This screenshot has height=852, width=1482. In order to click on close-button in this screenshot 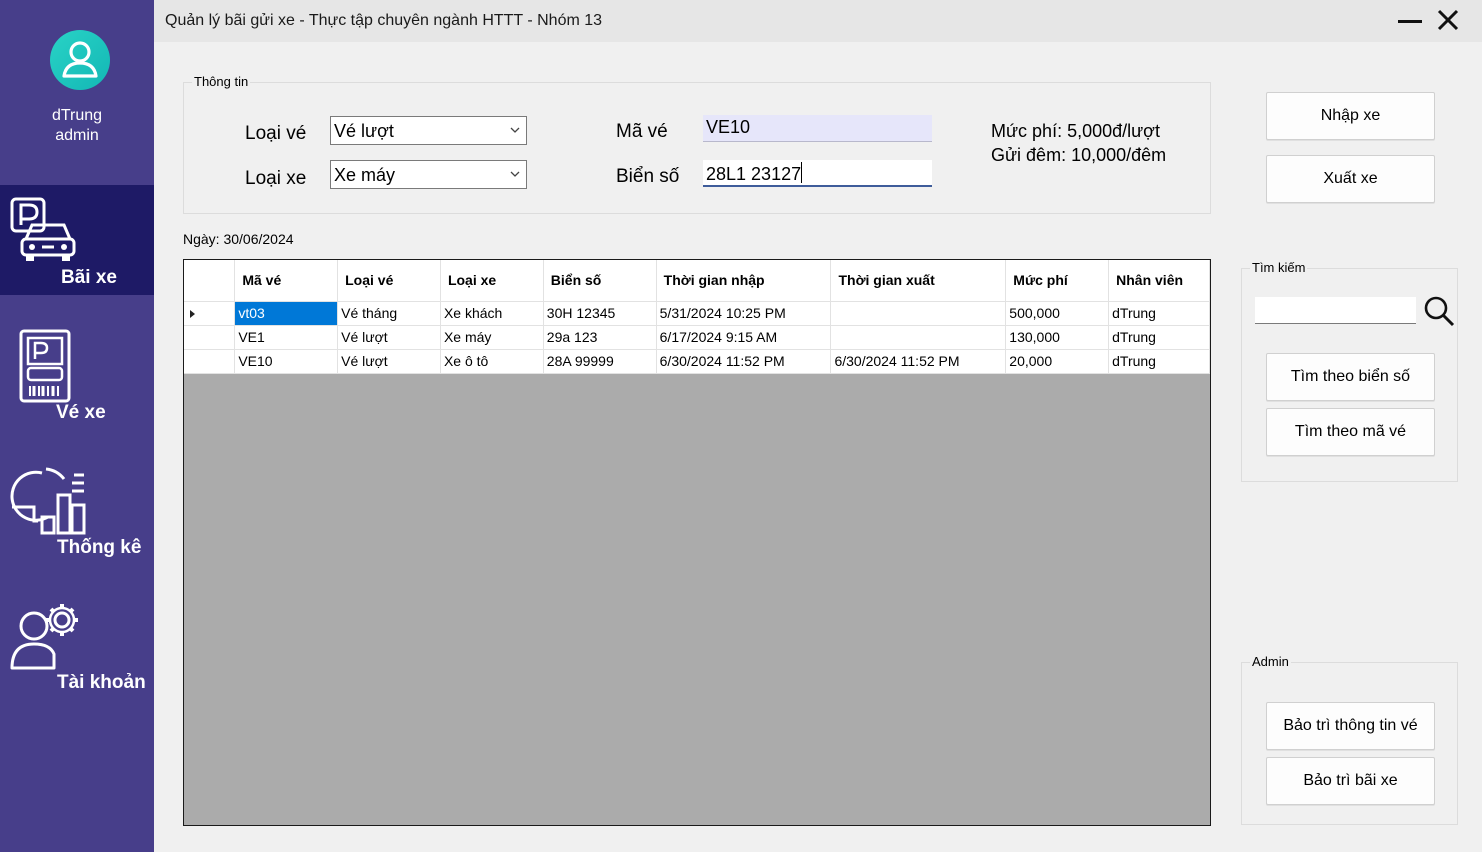, I will do `click(1448, 20)`.